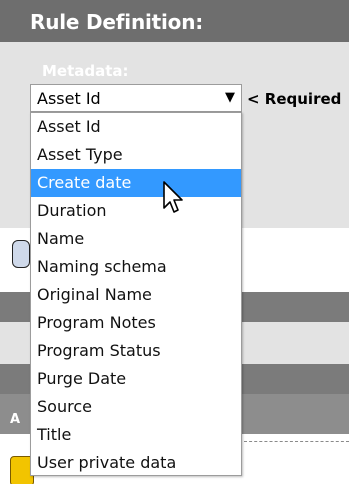  What do you see at coordinates (136, 351) in the screenshot?
I see `dropdown-option: Program Status` at bounding box center [136, 351].